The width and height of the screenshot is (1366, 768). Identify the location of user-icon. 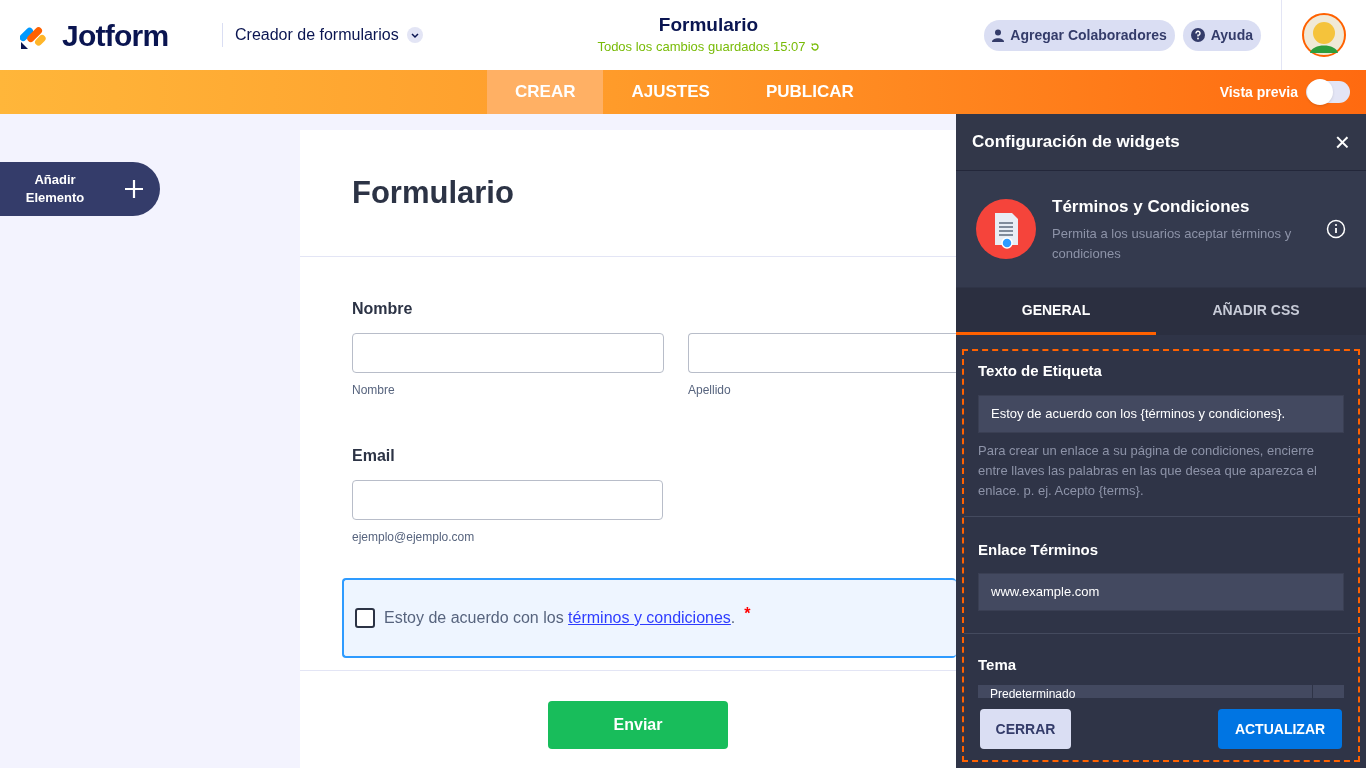
(998, 35).